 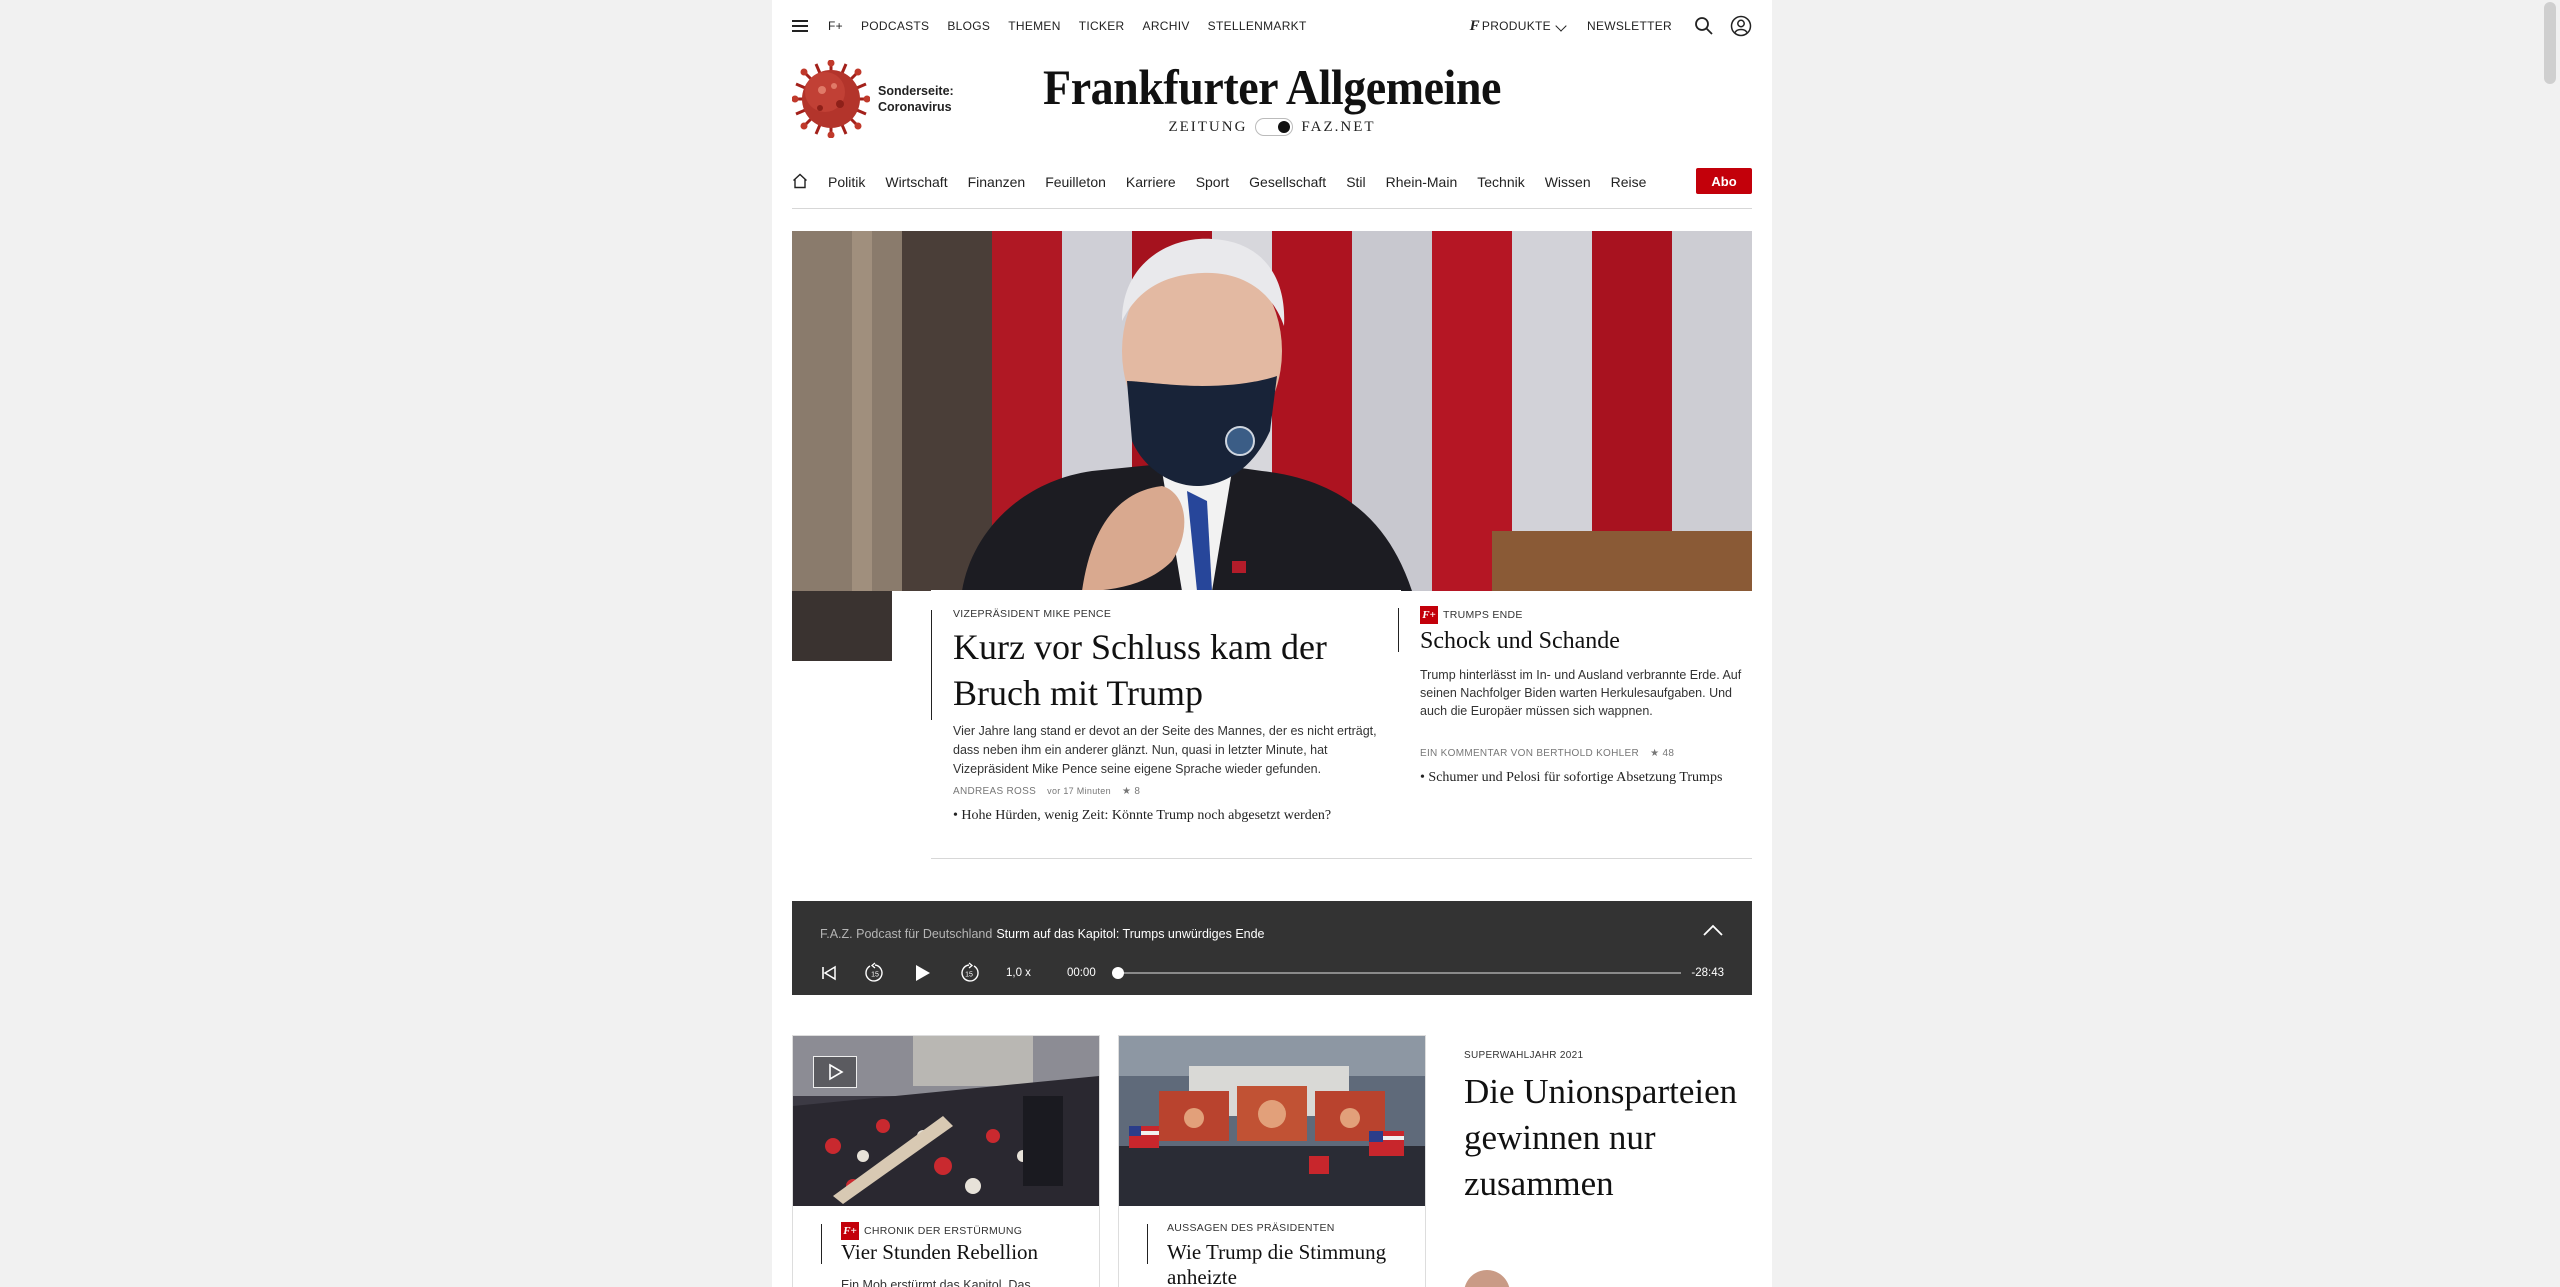 I want to click on card-kicker: AUSSAGEN DES PRÄSIDENTEN, so click(x=1251, y=1228).